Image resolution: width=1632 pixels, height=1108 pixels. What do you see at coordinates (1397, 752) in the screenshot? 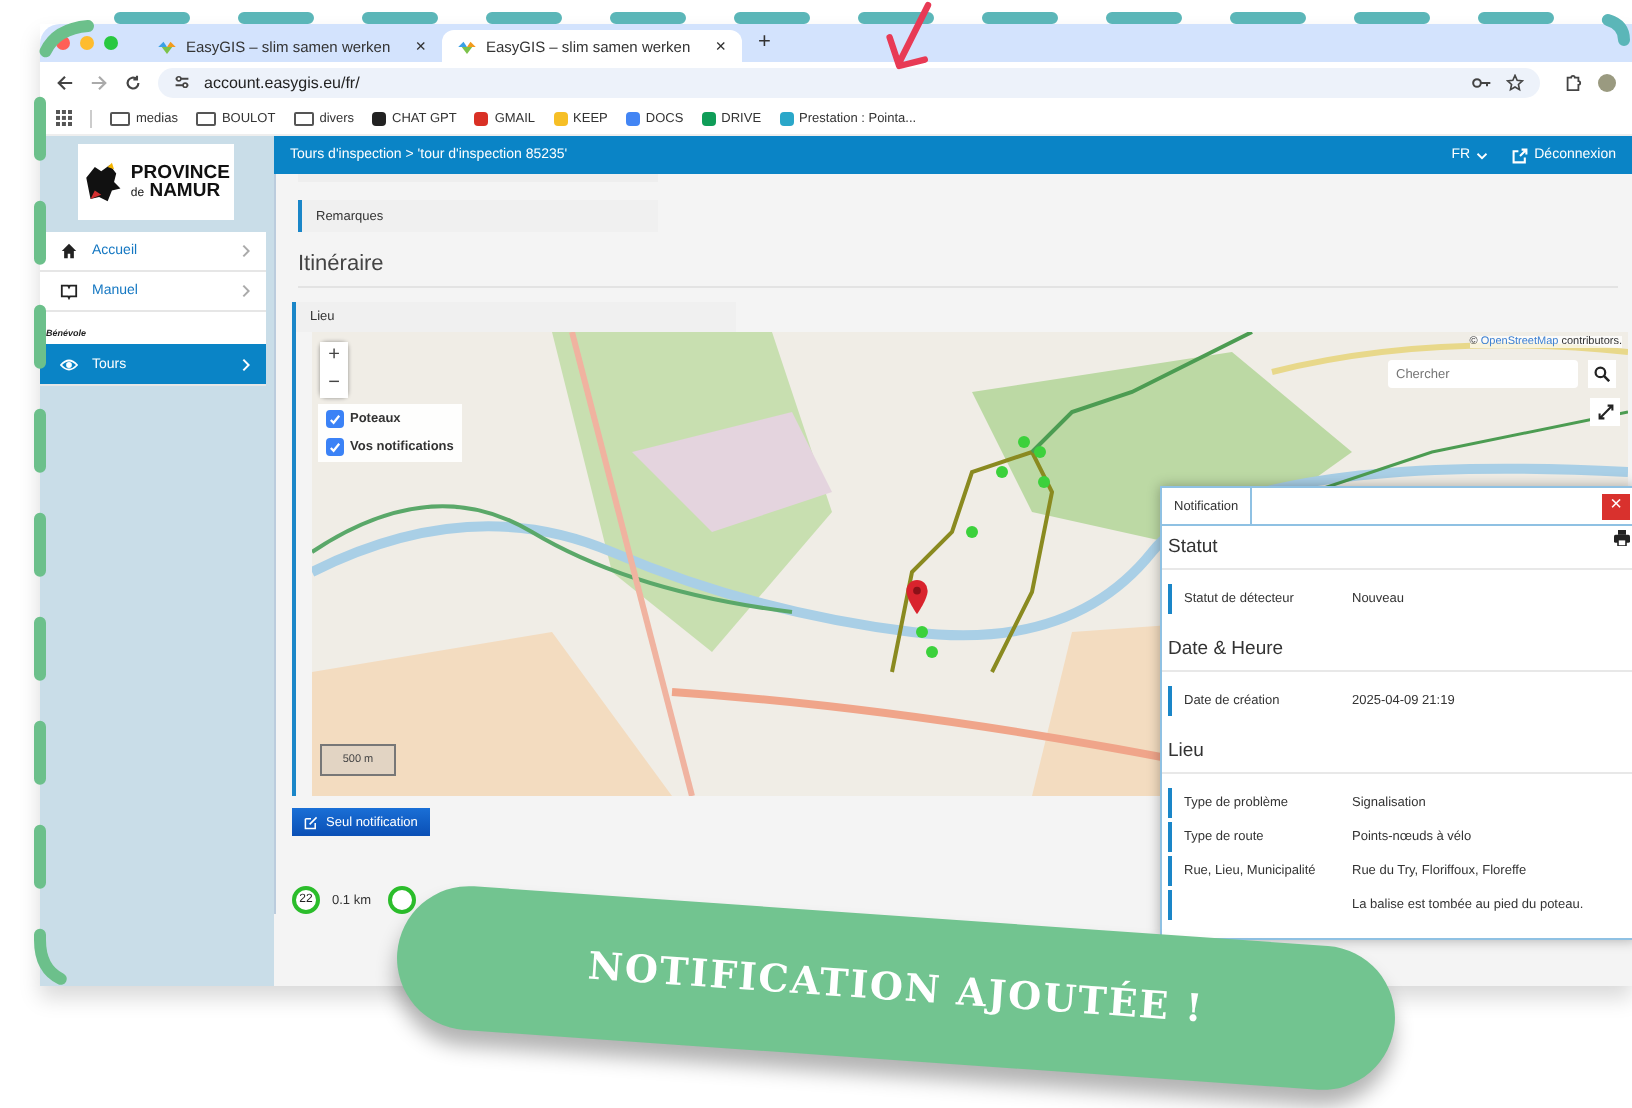
I see `section-heading: Lieu` at bounding box center [1397, 752].